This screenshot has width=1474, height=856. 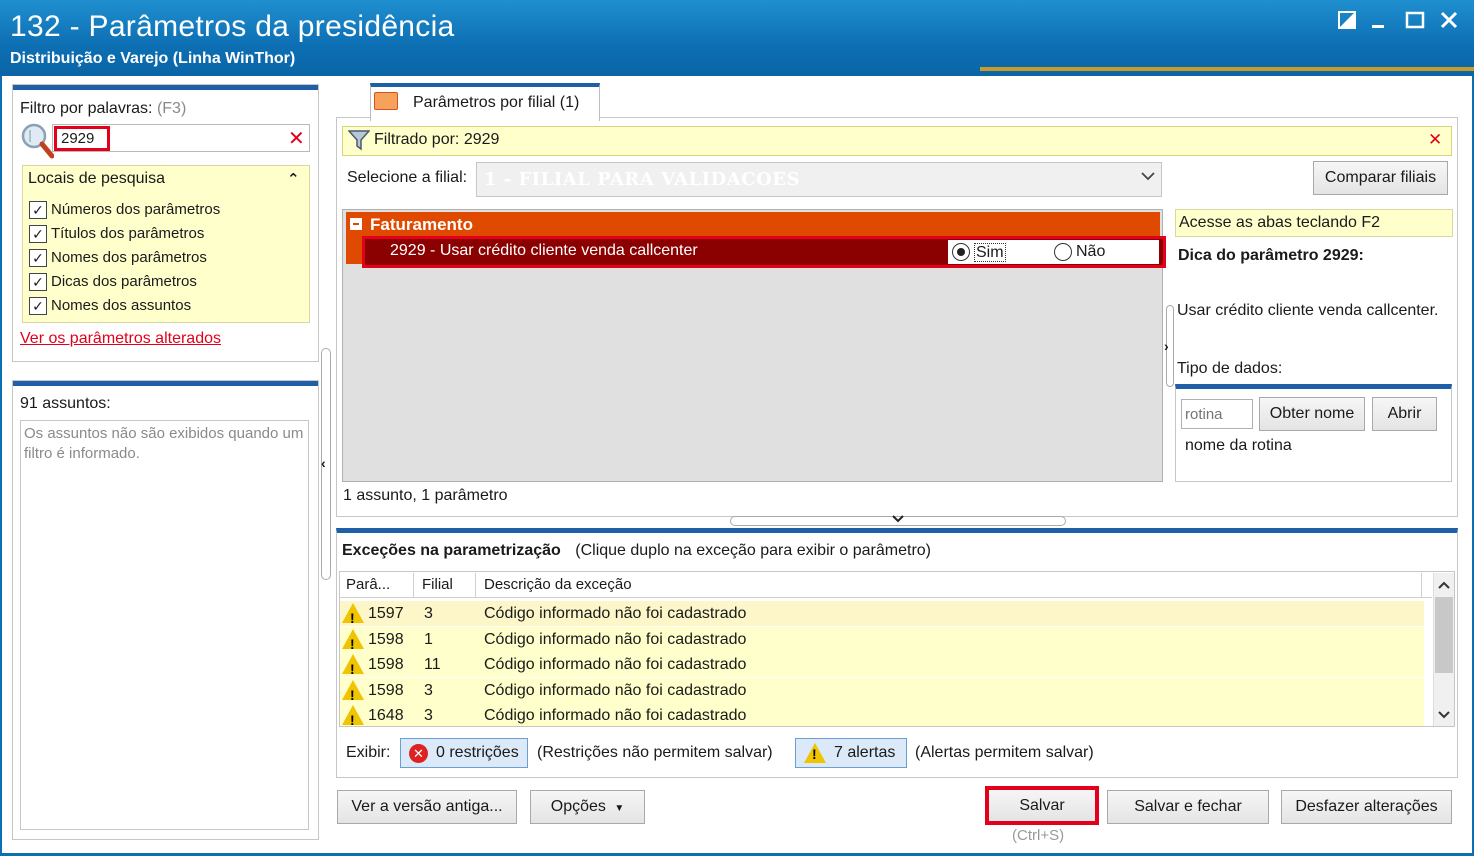 What do you see at coordinates (165, 87) in the screenshot?
I see `panel-top-bar` at bounding box center [165, 87].